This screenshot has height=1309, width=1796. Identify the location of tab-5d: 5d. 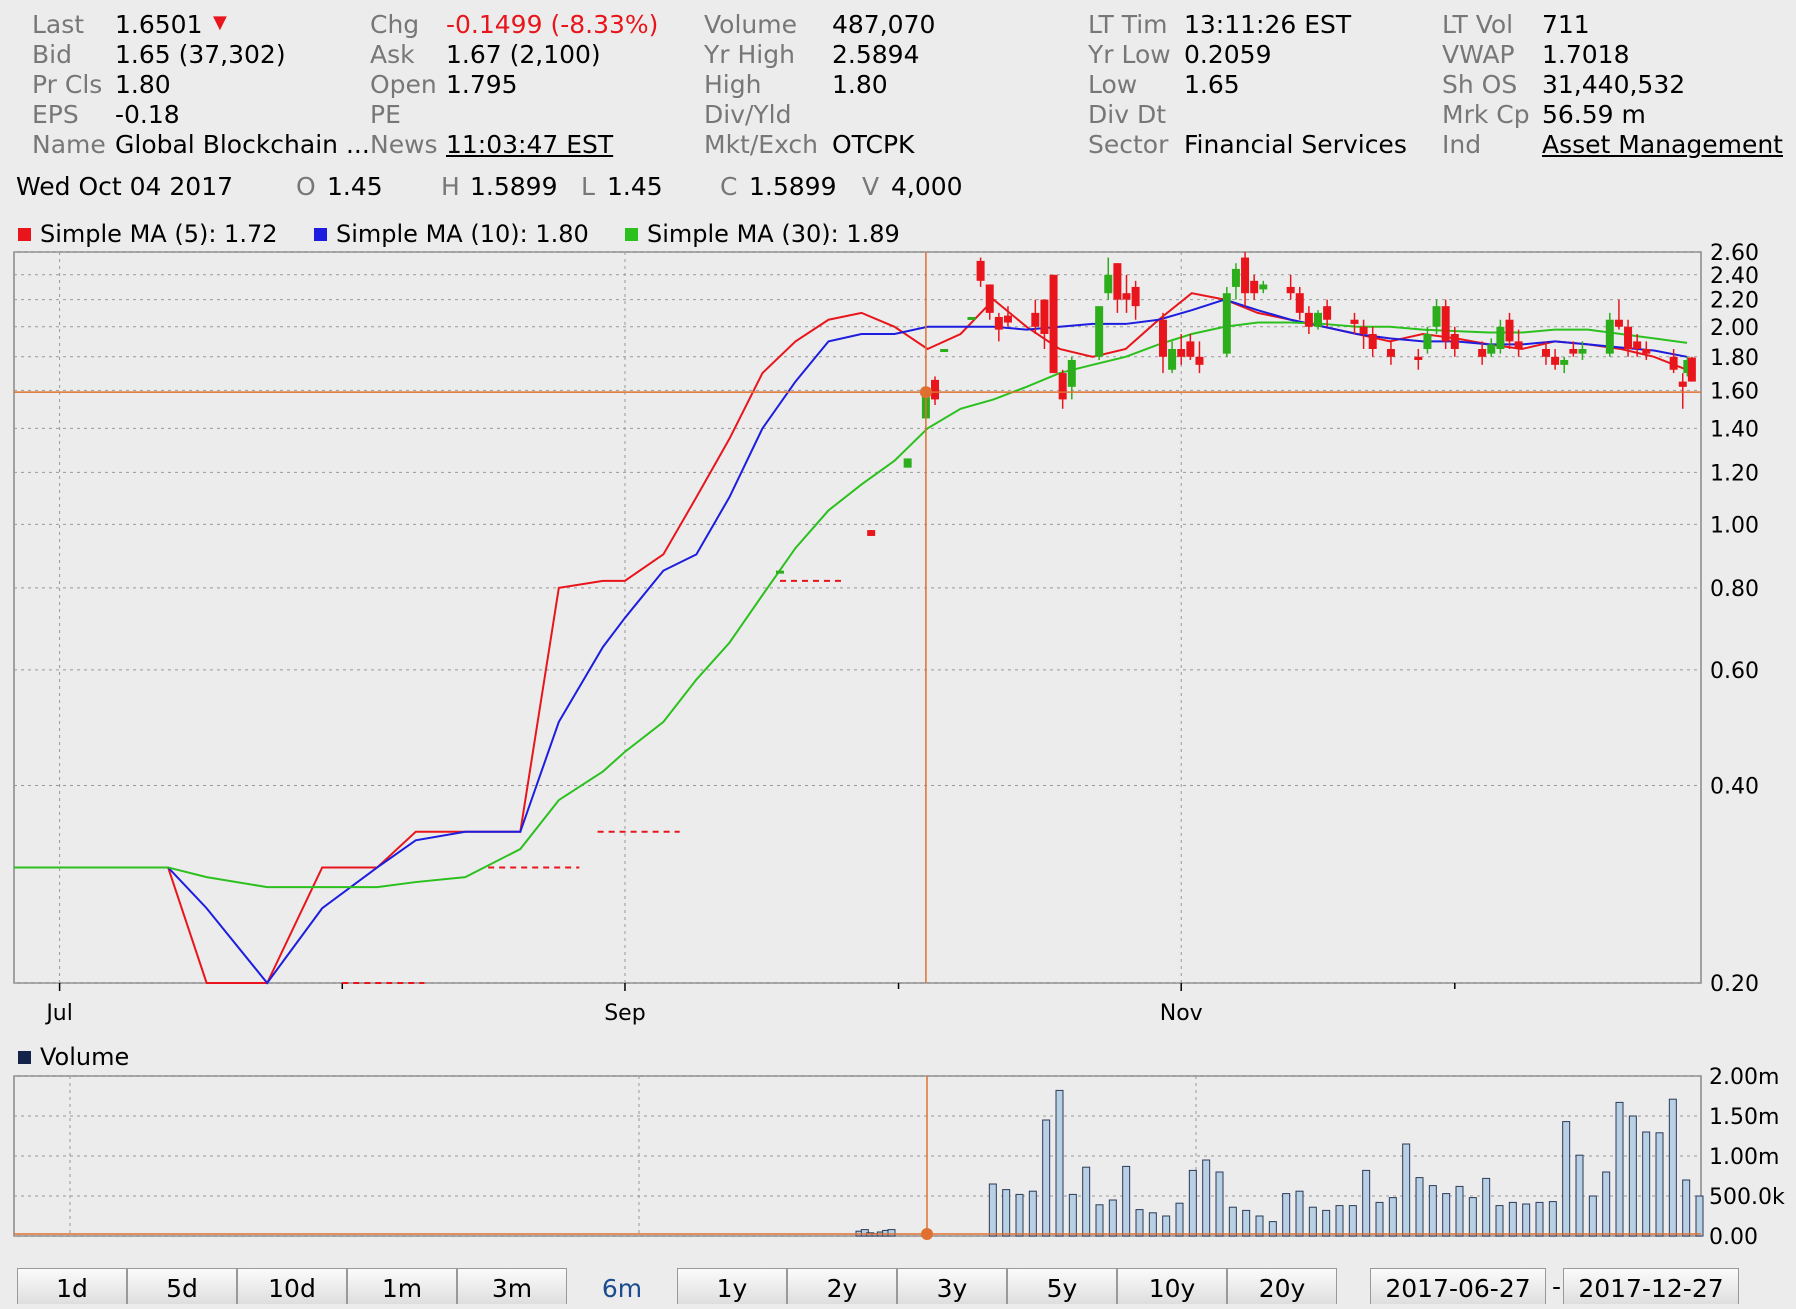
(182, 1286).